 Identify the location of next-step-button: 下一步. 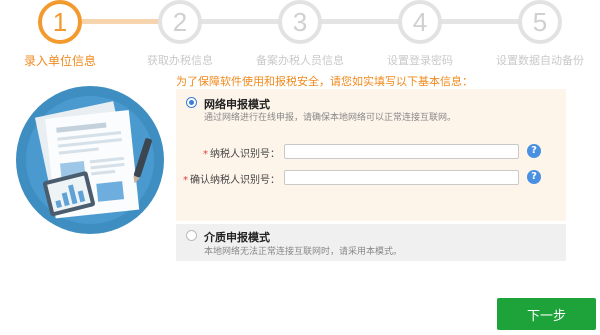
(546, 314).